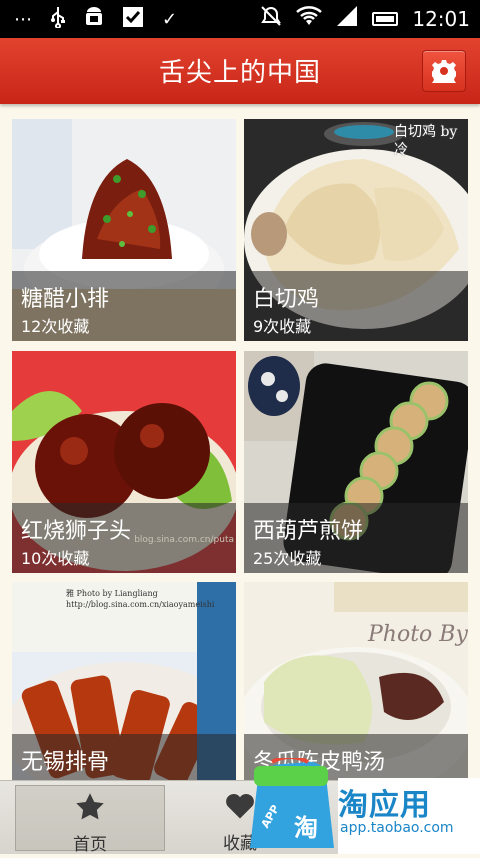 The width and height of the screenshot is (480, 858). I want to click on photo-watermark: blog.sina.com.cn/puta, so click(184, 540).